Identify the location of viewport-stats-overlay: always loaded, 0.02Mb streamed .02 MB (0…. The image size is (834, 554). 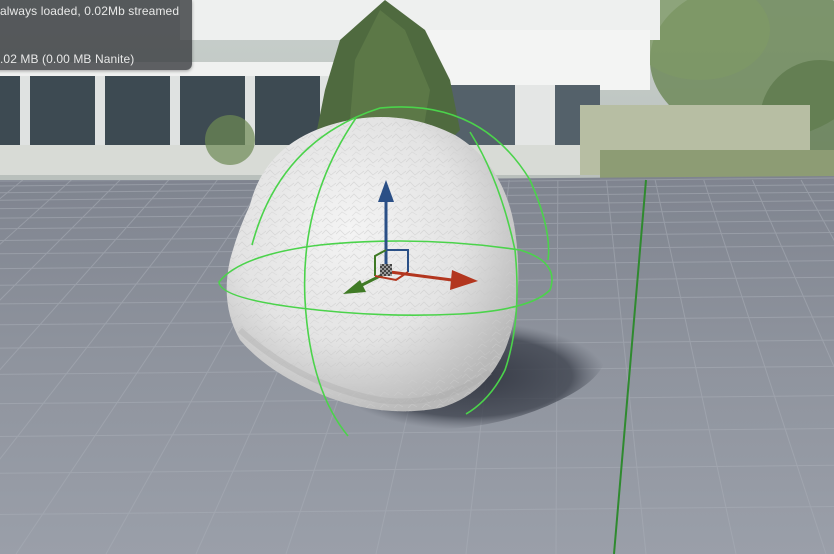
(96, 35).